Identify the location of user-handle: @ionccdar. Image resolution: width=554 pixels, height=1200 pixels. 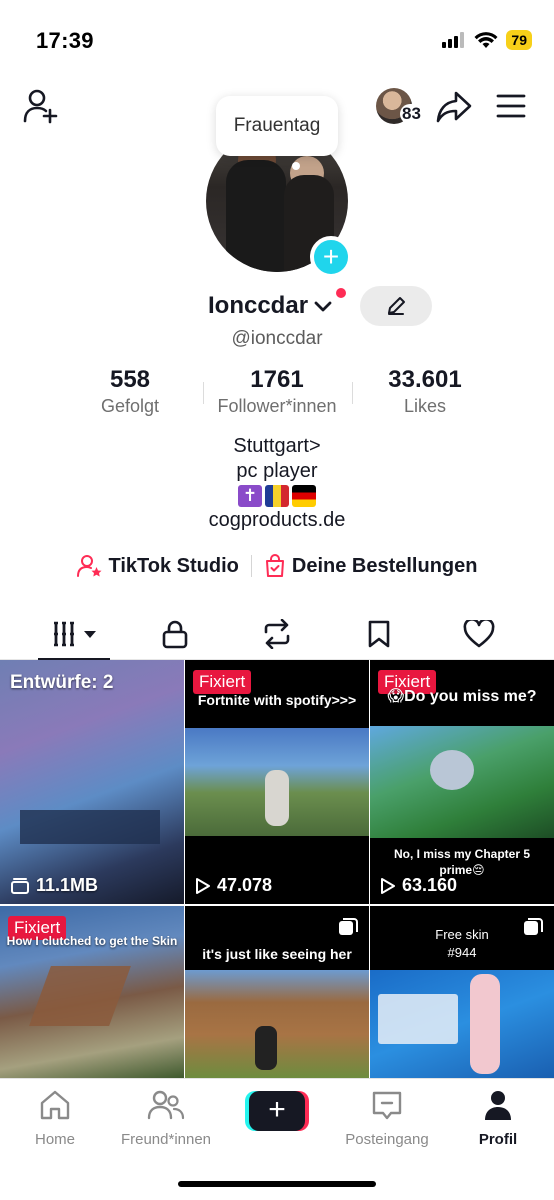
(277, 338).